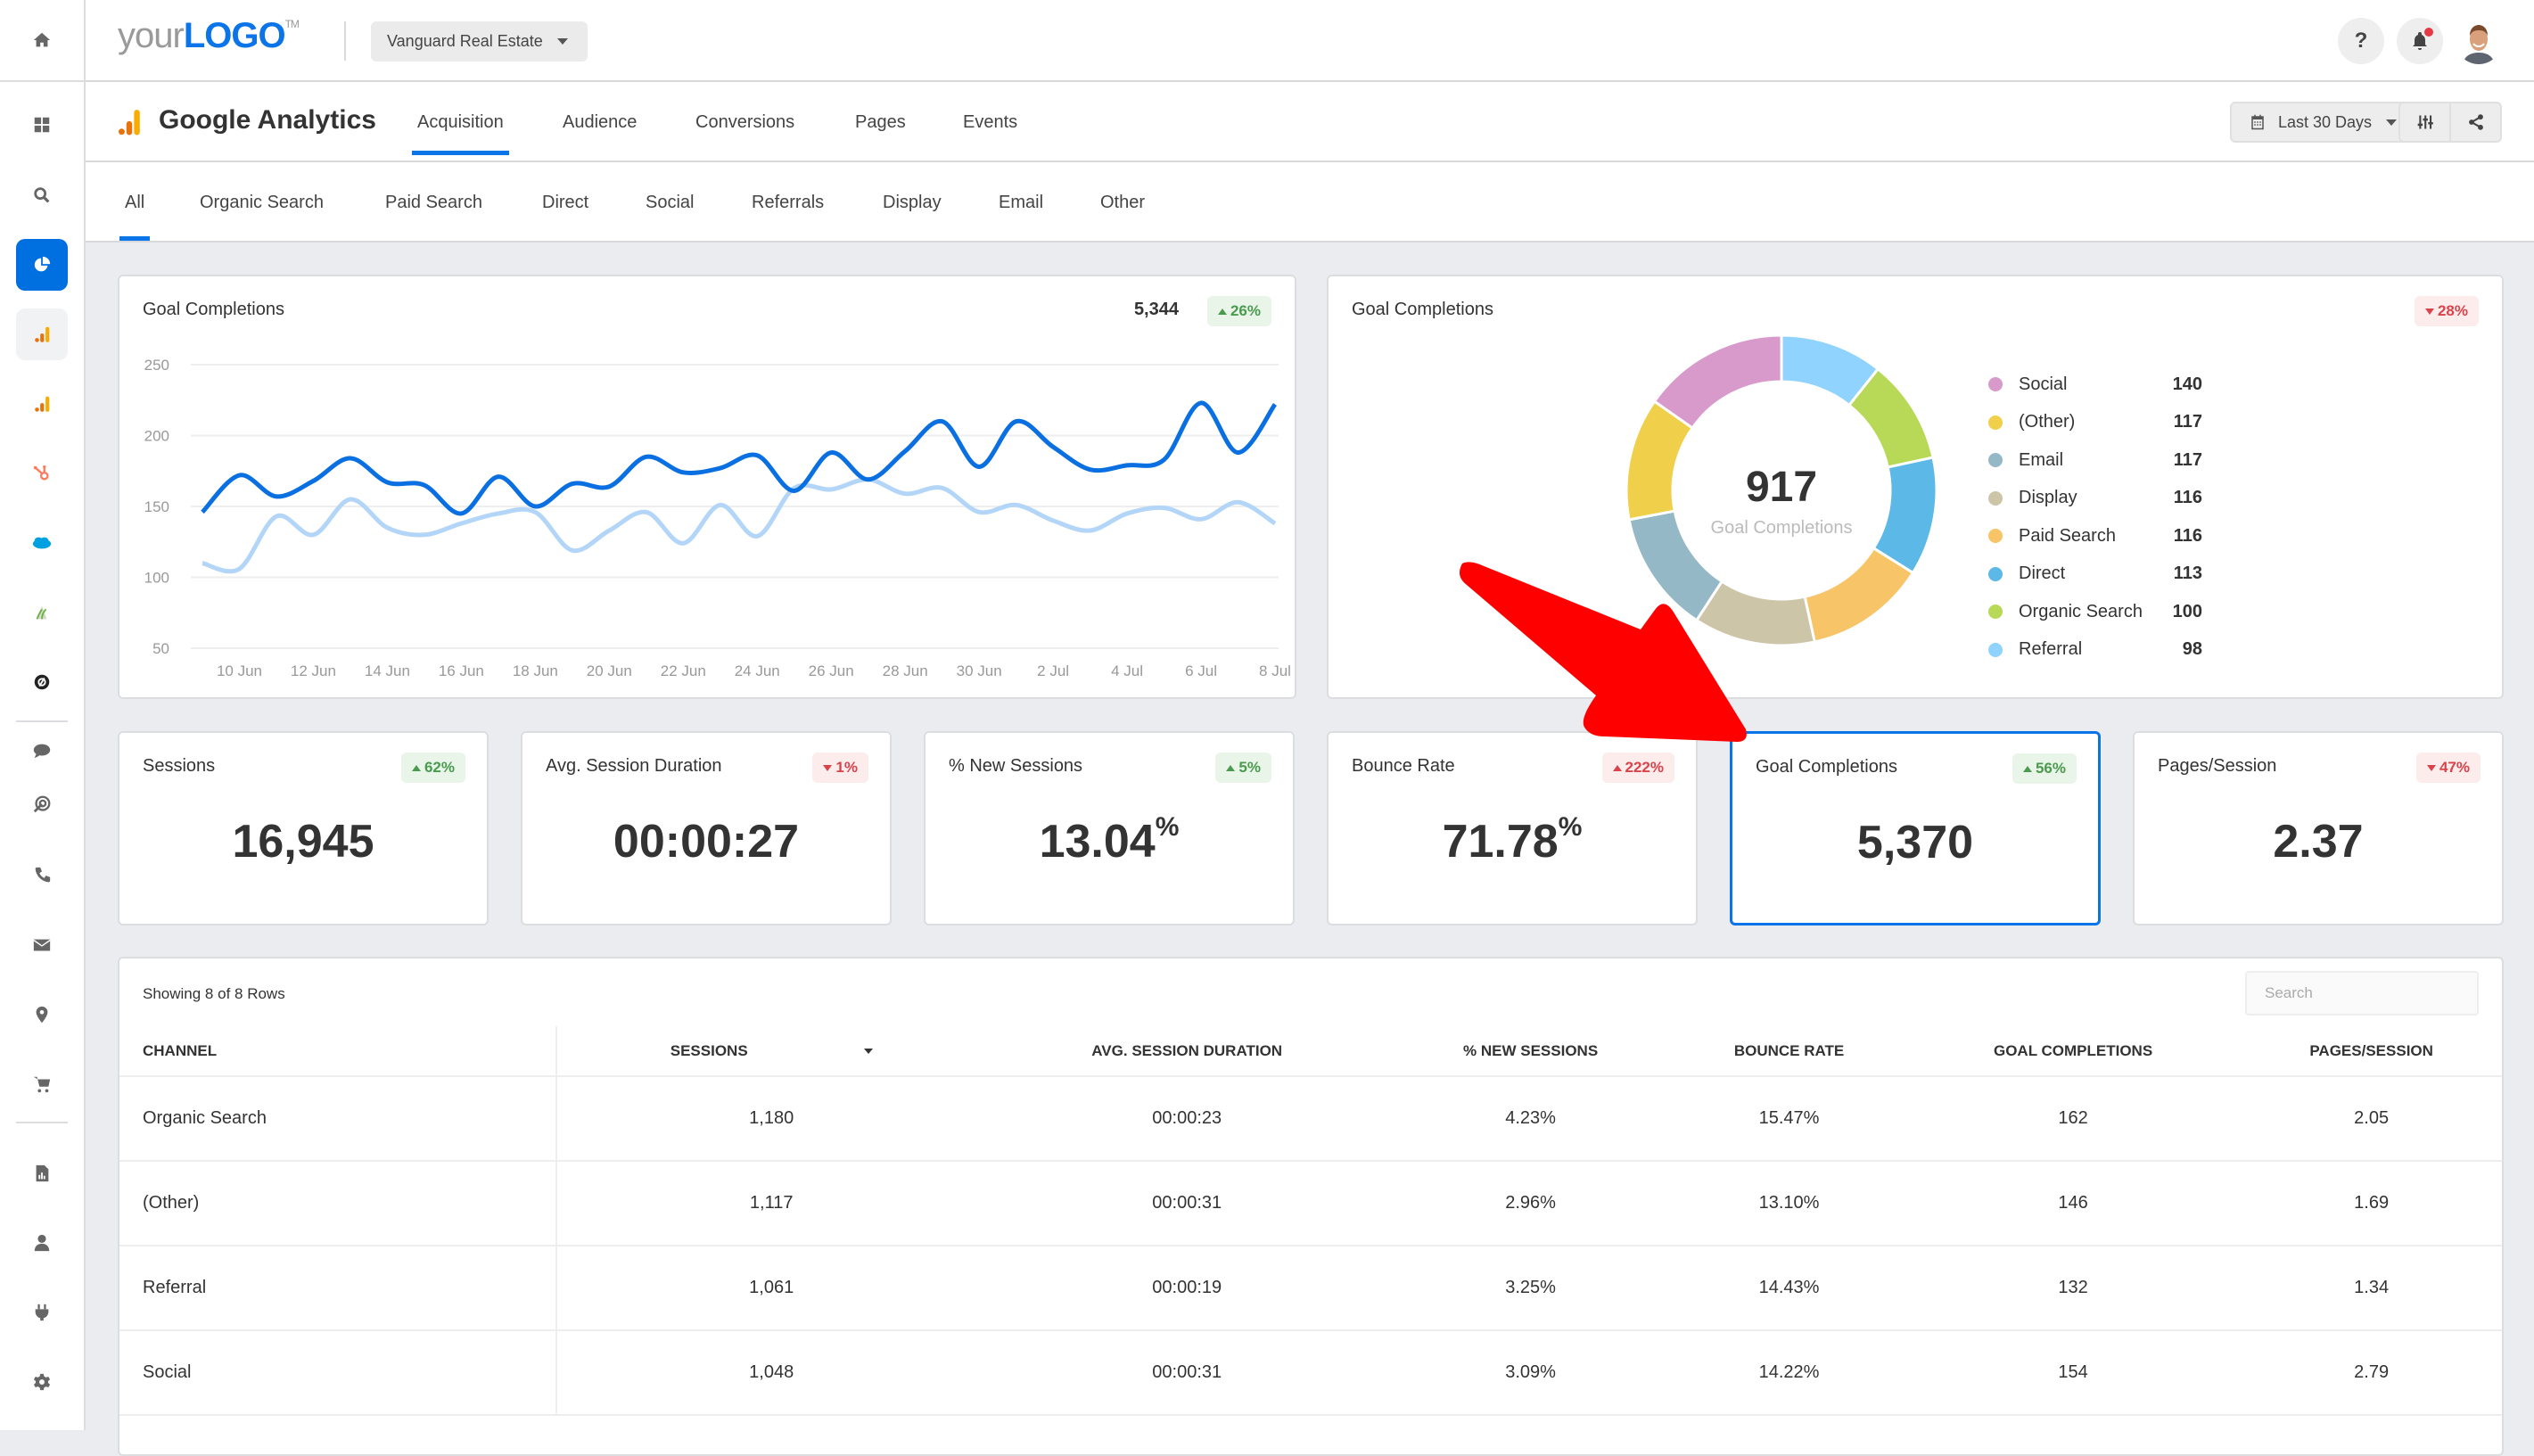 This screenshot has width=2534, height=1456. What do you see at coordinates (2095, 498) in the screenshot?
I see `legend-item: Display 116` at bounding box center [2095, 498].